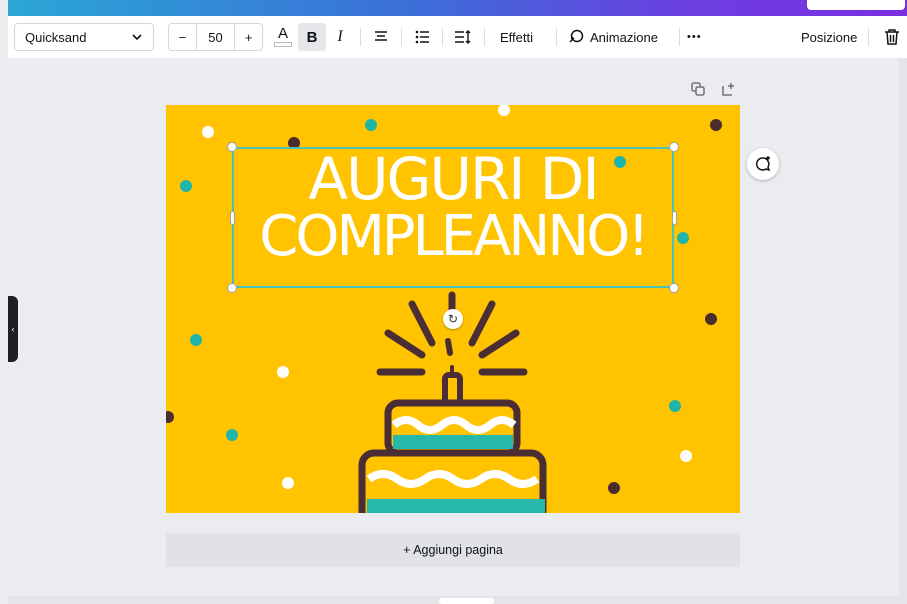  What do you see at coordinates (453, 217) in the screenshot?
I see `text-selection-box` at bounding box center [453, 217].